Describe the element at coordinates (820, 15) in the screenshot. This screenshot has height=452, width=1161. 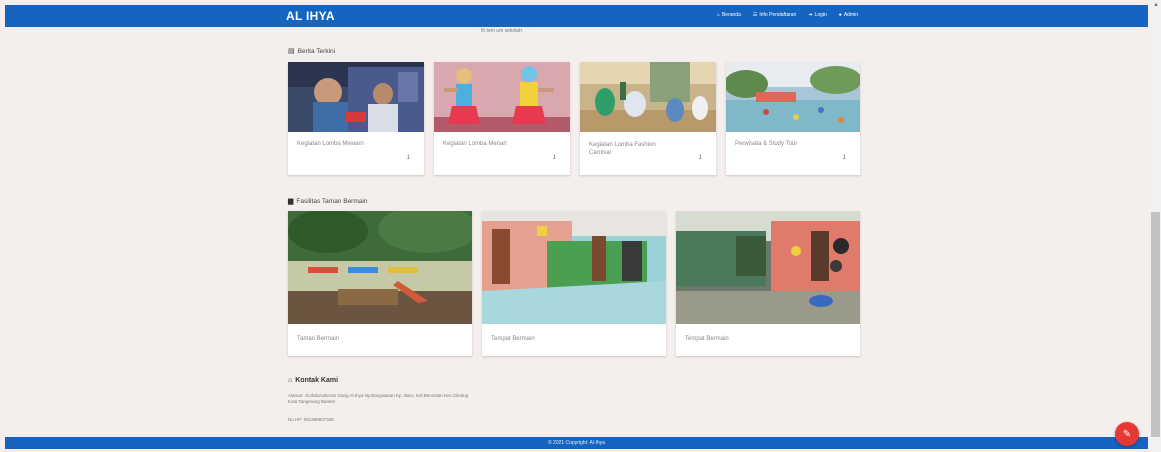
I see `nav-item-label: Login` at that location.